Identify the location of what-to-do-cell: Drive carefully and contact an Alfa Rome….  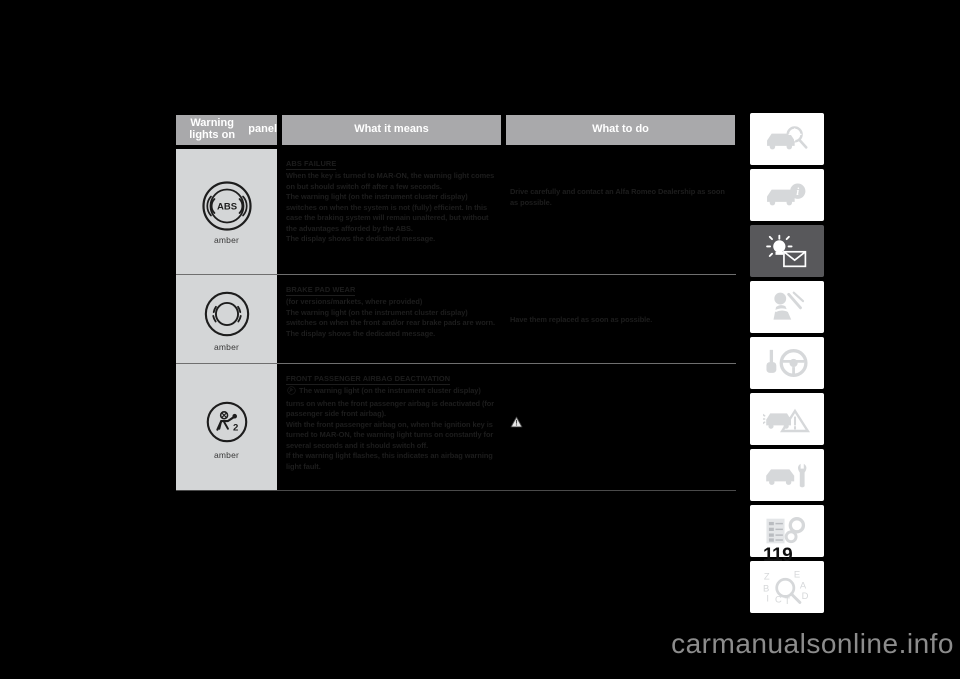
(620, 211).